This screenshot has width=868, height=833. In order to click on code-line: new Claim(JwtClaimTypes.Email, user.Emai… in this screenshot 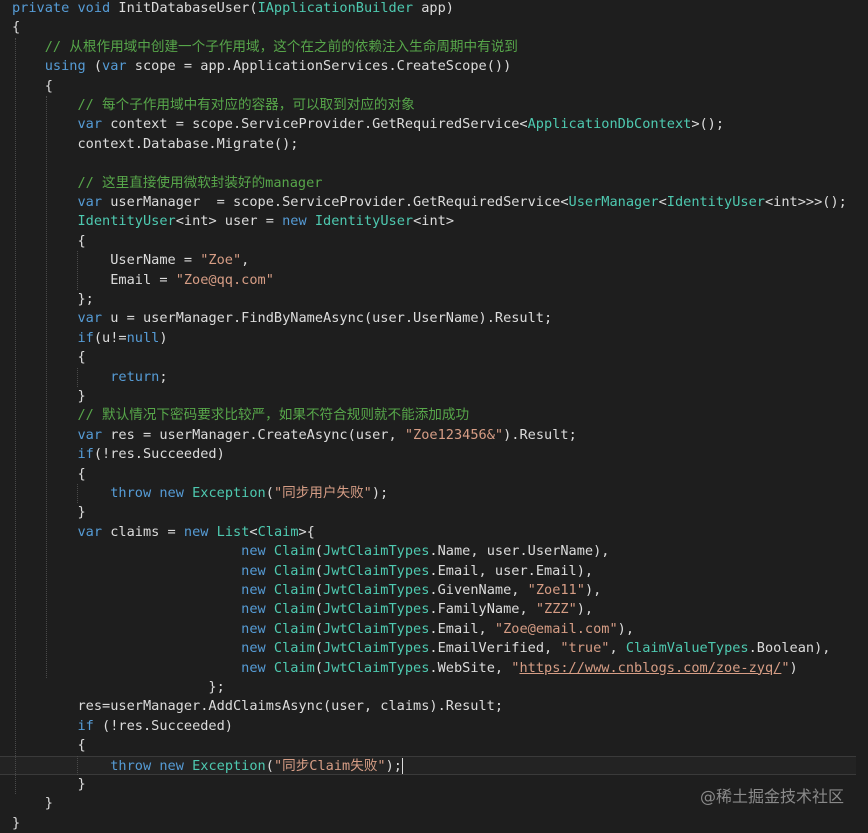, I will do `click(434, 571)`.